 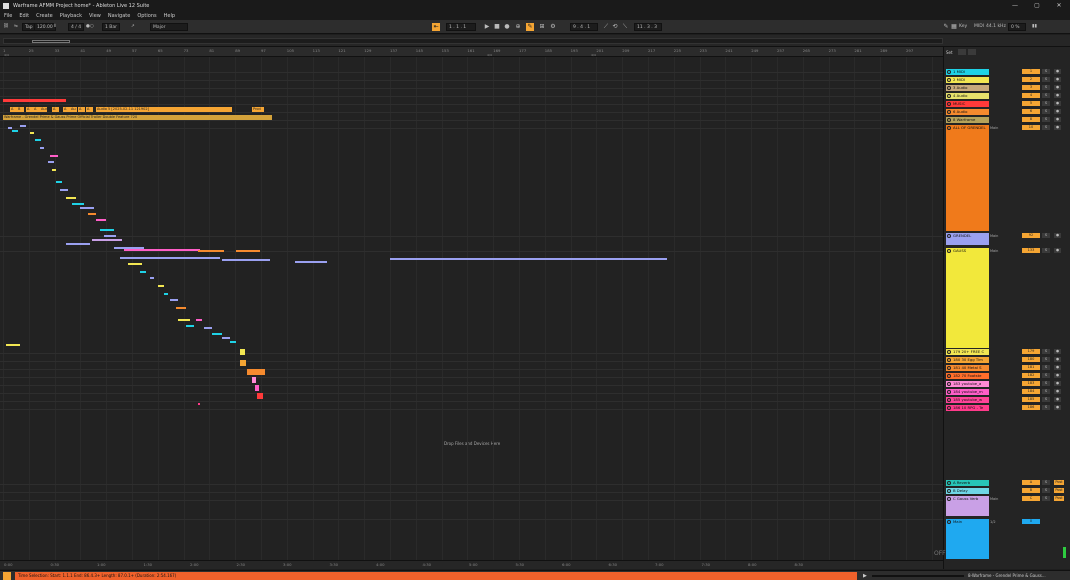 What do you see at coordinates (1007, 360) in the screenshot?
I see `track-row: 180 30 Egg Tim 180 S ●` at bounding box center [1007, 360].